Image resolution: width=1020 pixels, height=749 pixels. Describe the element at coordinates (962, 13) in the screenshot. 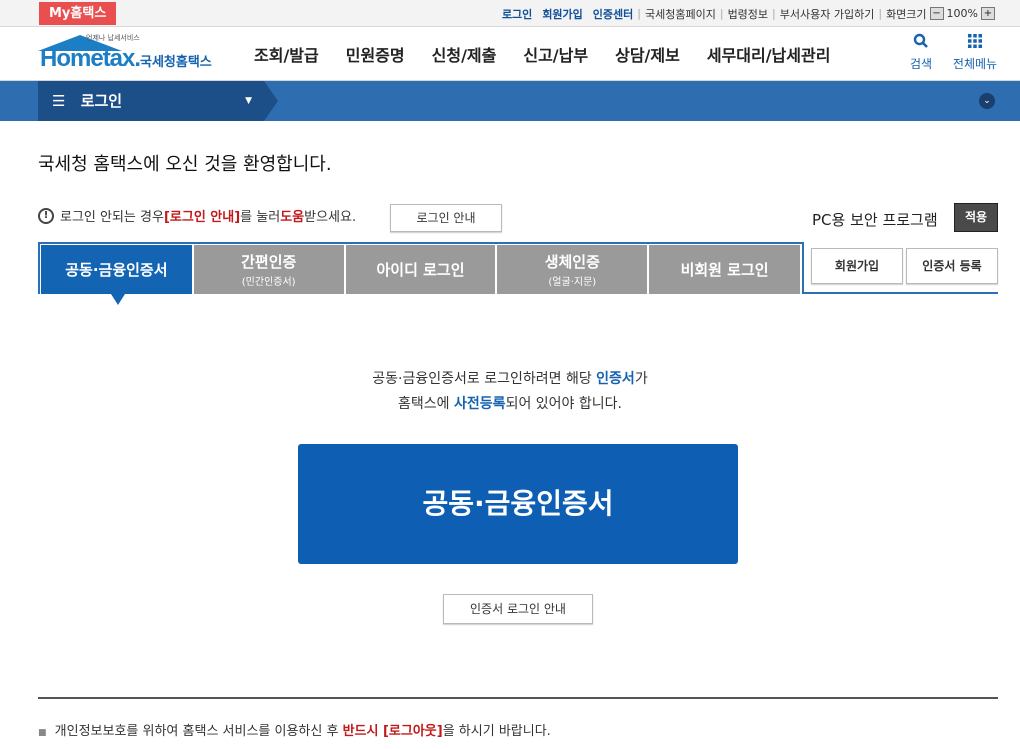

I see `zoom-value: 100%` at that location.